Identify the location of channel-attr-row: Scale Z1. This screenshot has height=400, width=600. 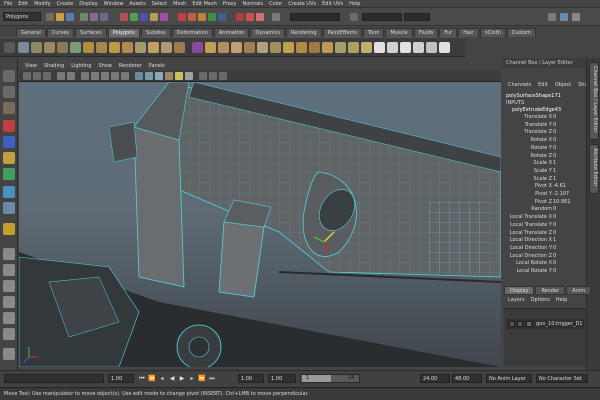
(544, 180).